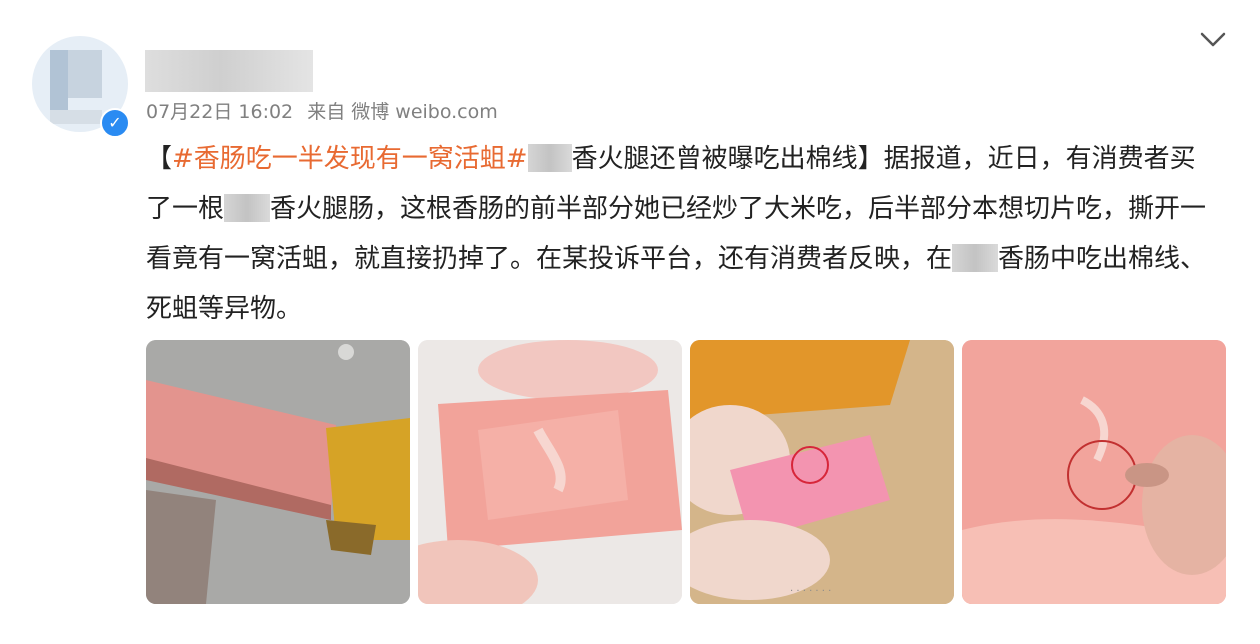  Describe the element at coordinates (229, 71) in the screenshot. I see `username-redacted` at that location.